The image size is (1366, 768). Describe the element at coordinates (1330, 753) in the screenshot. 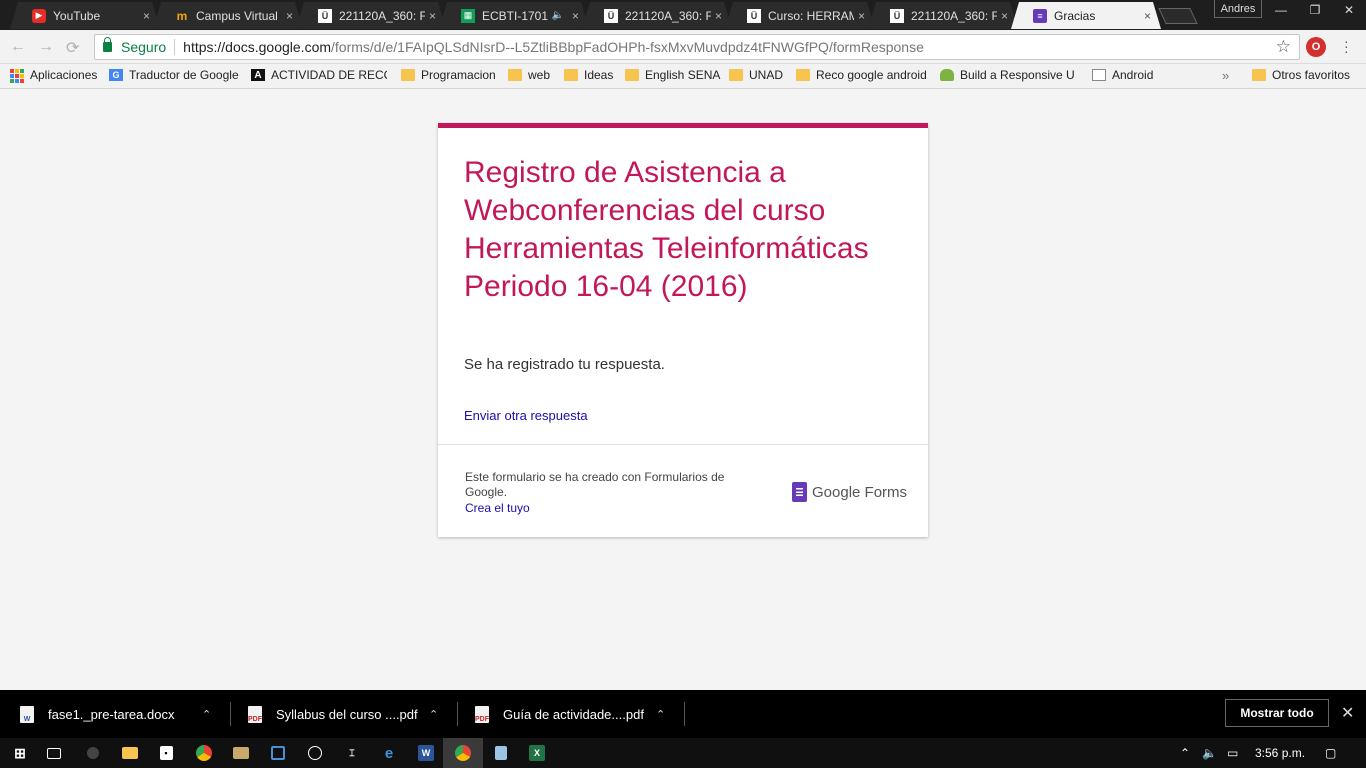

I see `notifications-icon: ▢` at that location.